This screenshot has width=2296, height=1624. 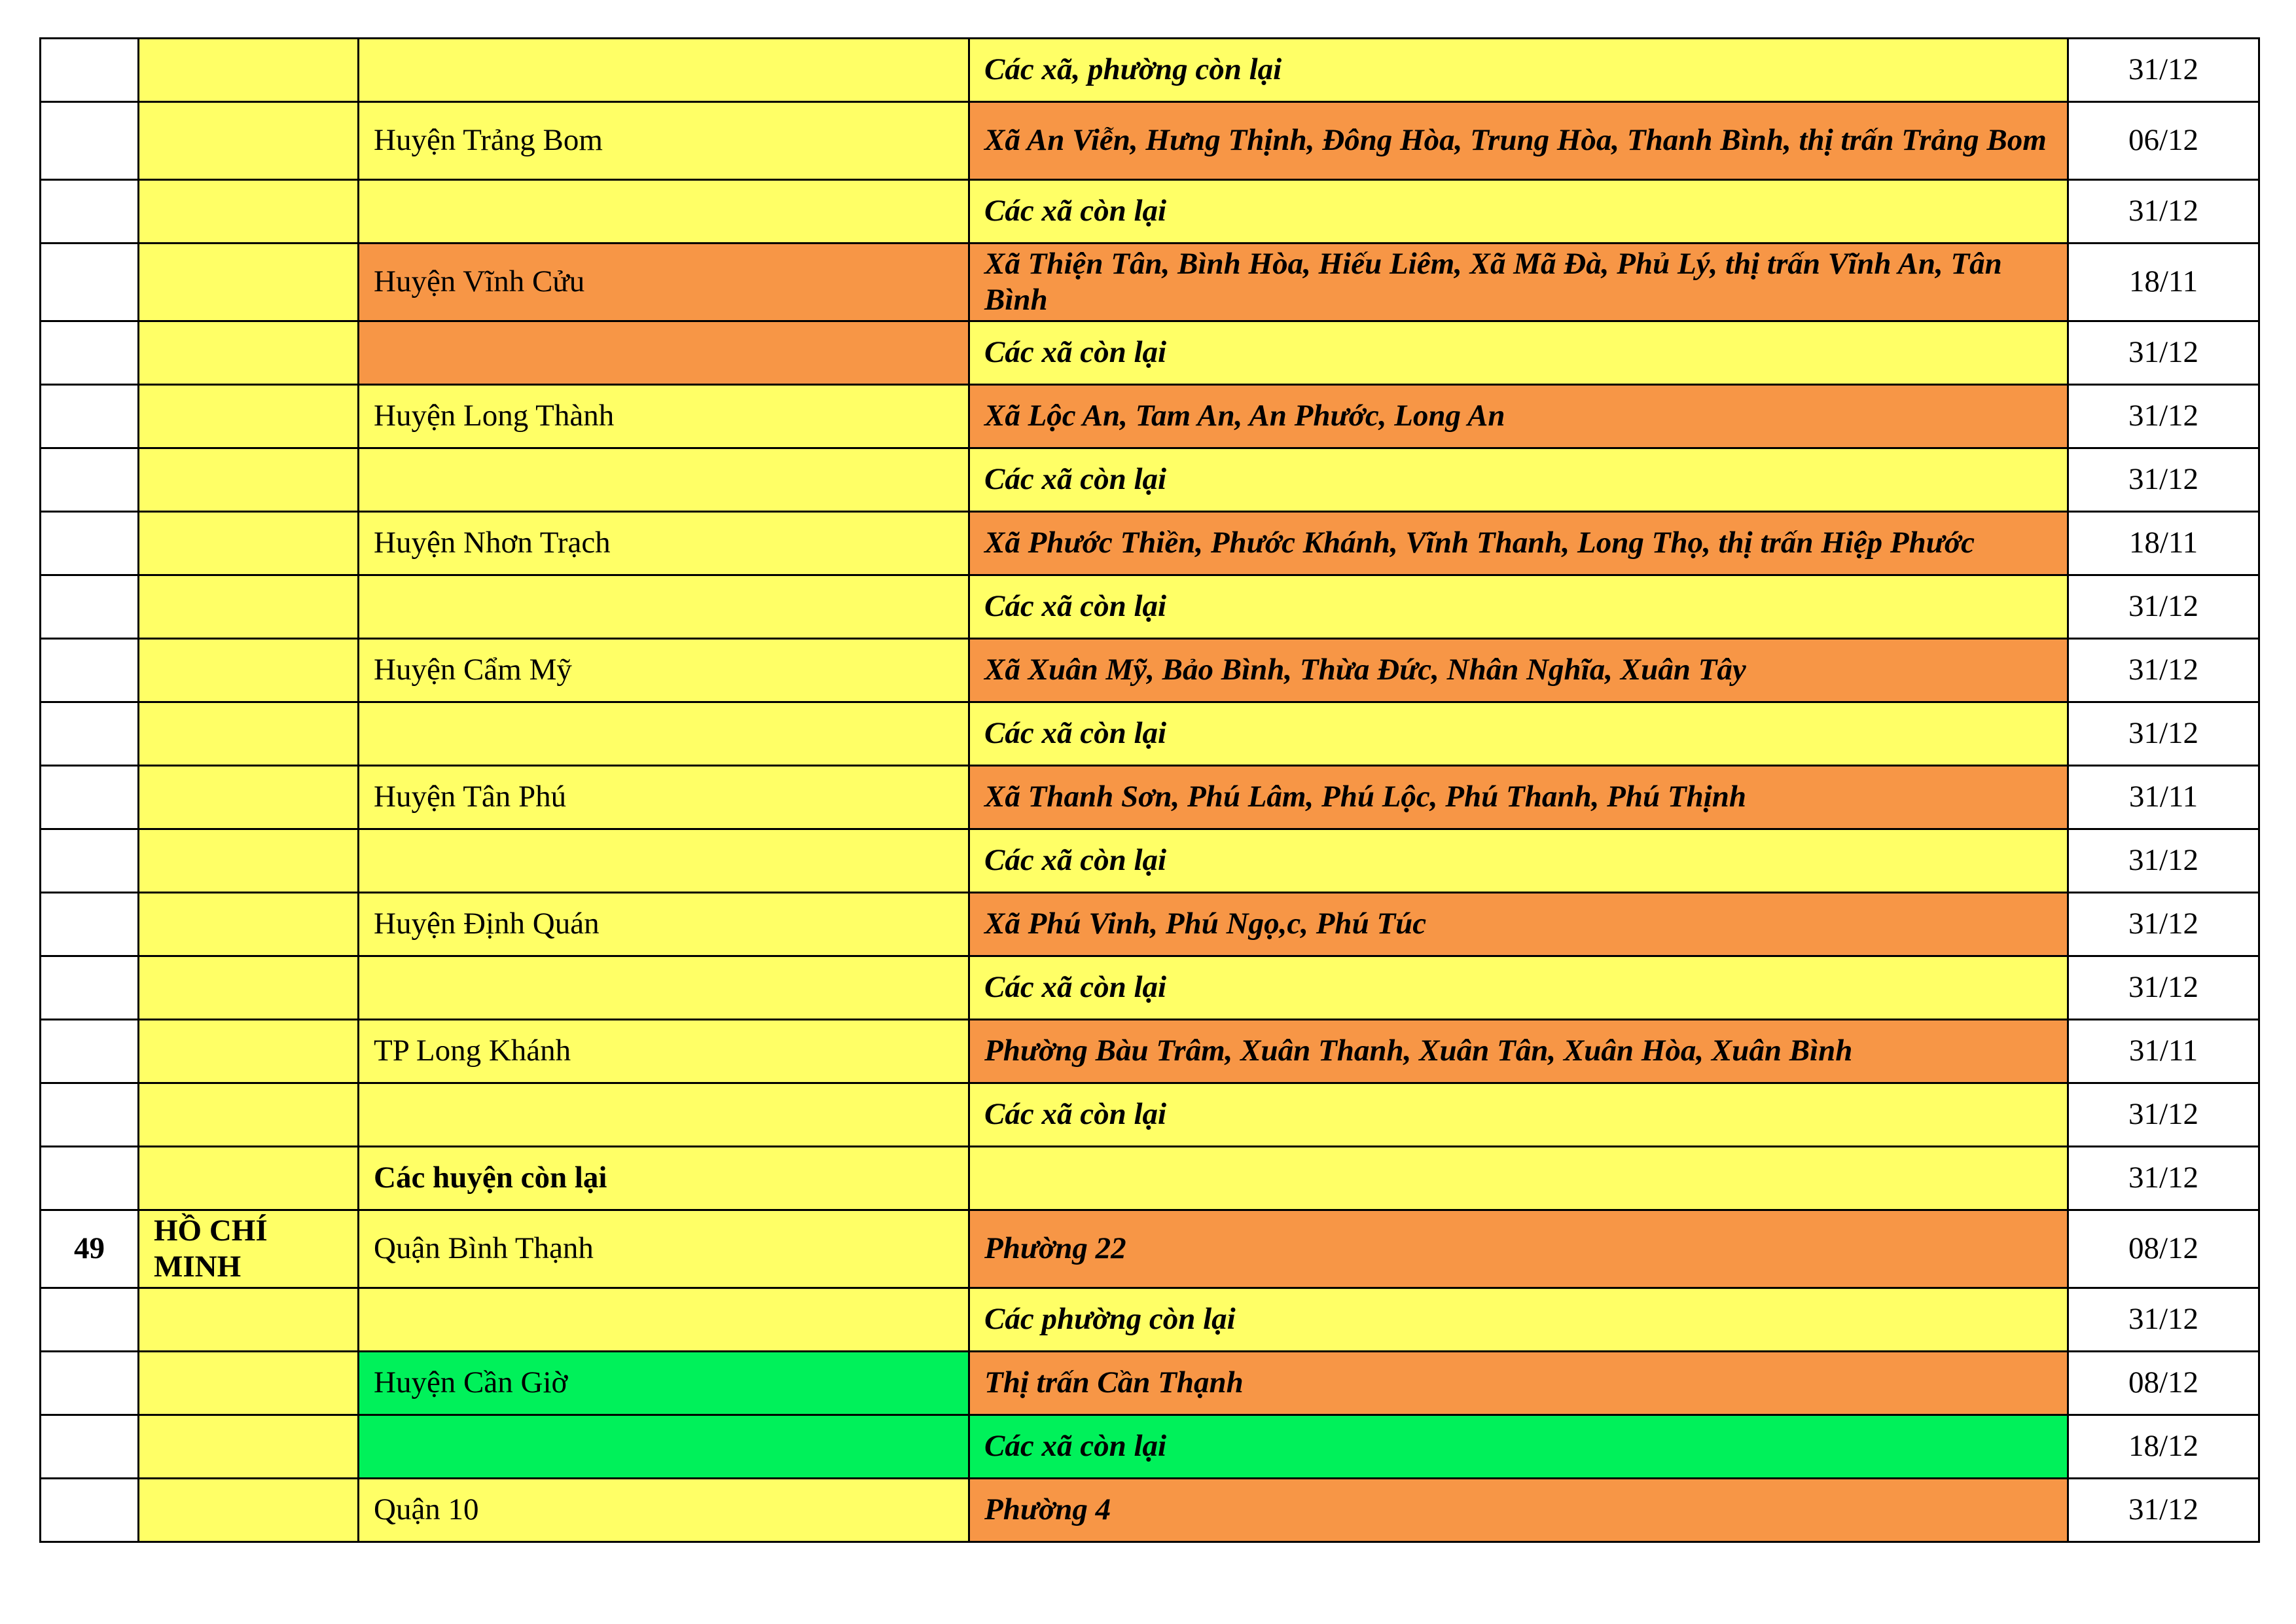 I want to click on row-number: 49, so click(x=89, y=1249).